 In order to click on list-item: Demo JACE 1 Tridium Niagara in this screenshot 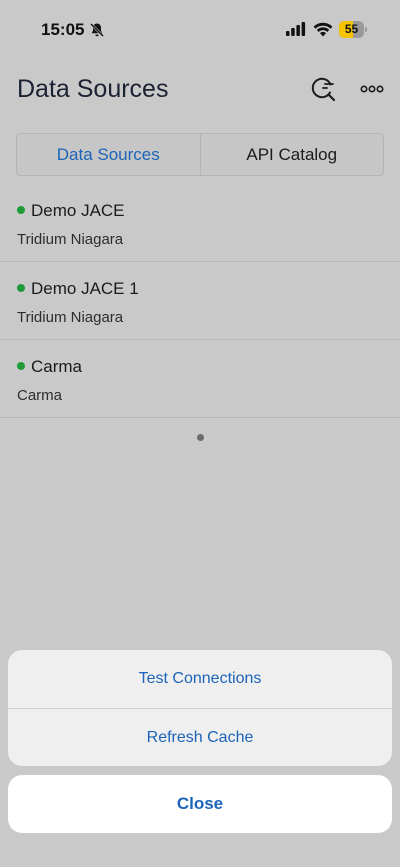, I will do `click(200, 301)`.